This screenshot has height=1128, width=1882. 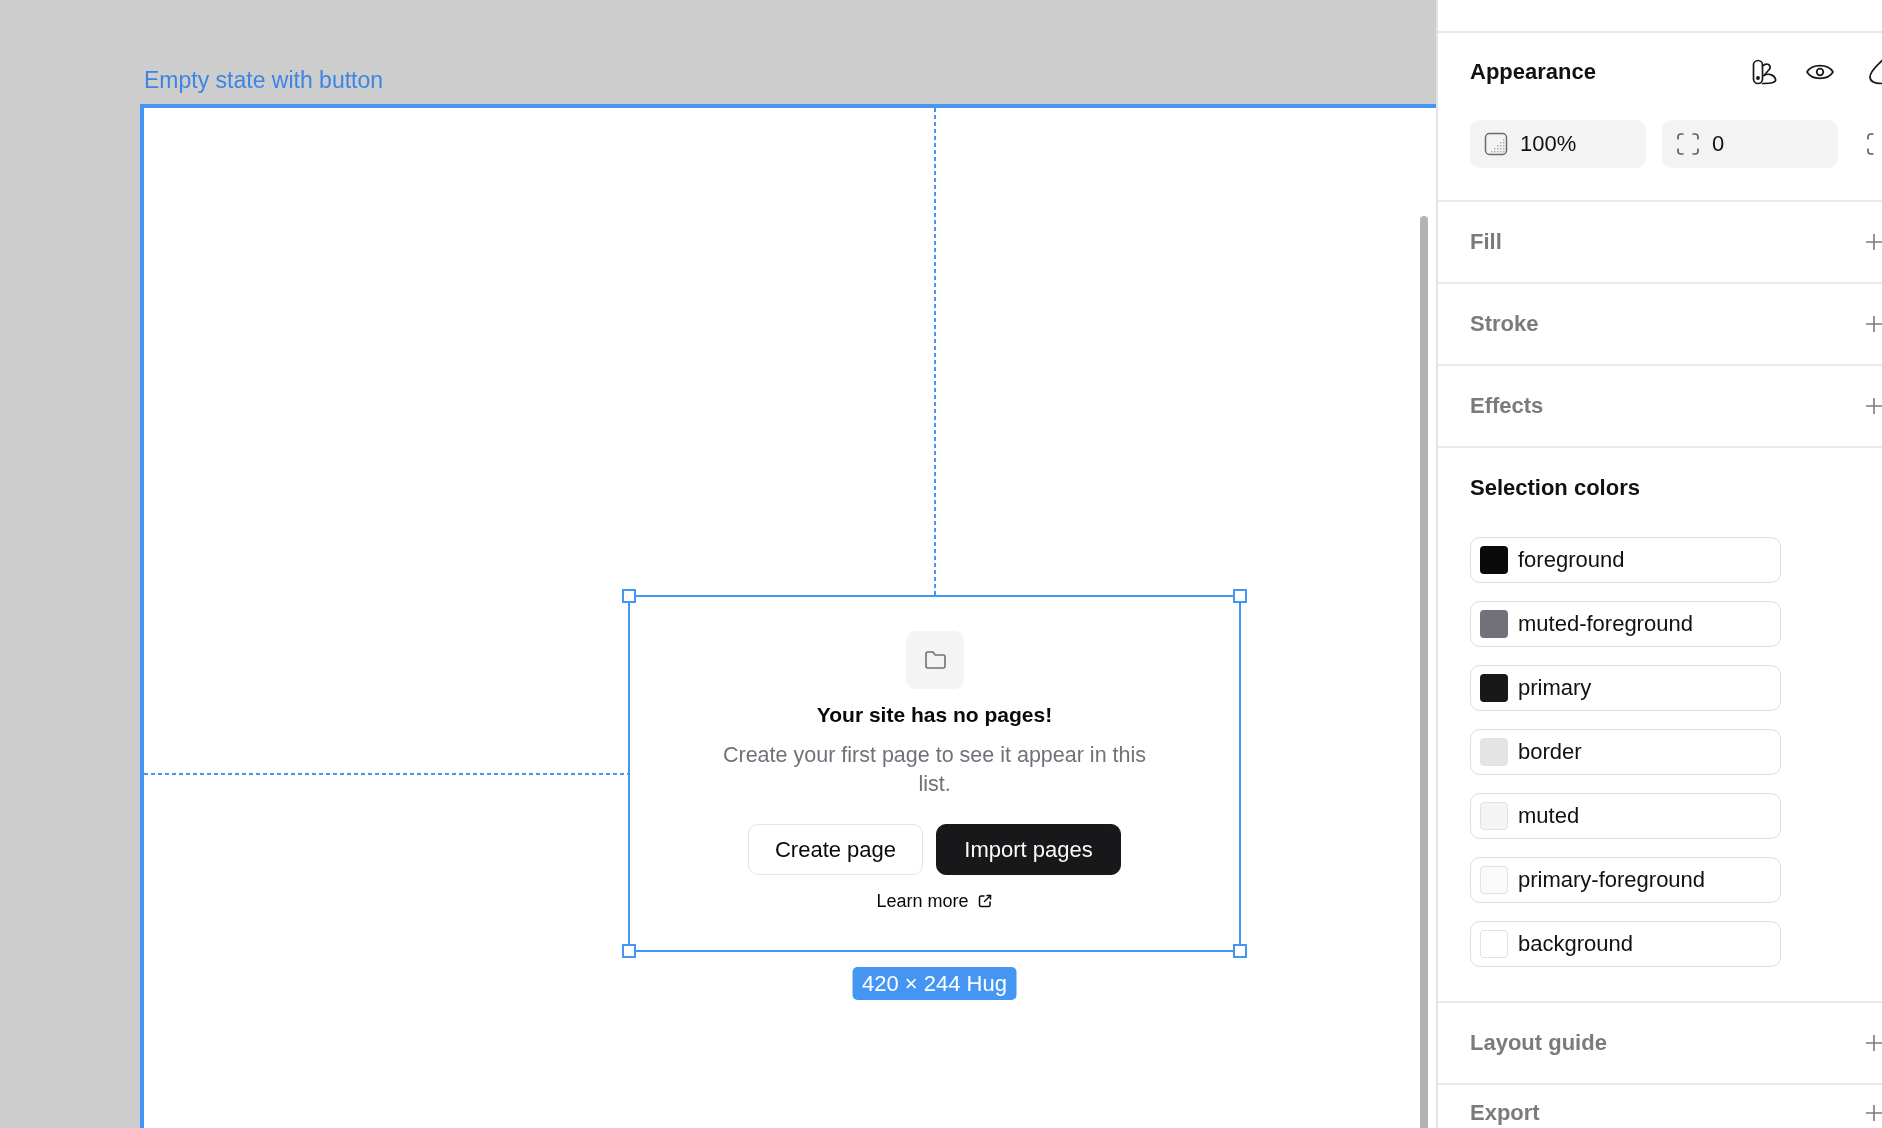 I want to click on empty-state-description: Create your first page to see it appear in this list., so click(x=934, y=770).